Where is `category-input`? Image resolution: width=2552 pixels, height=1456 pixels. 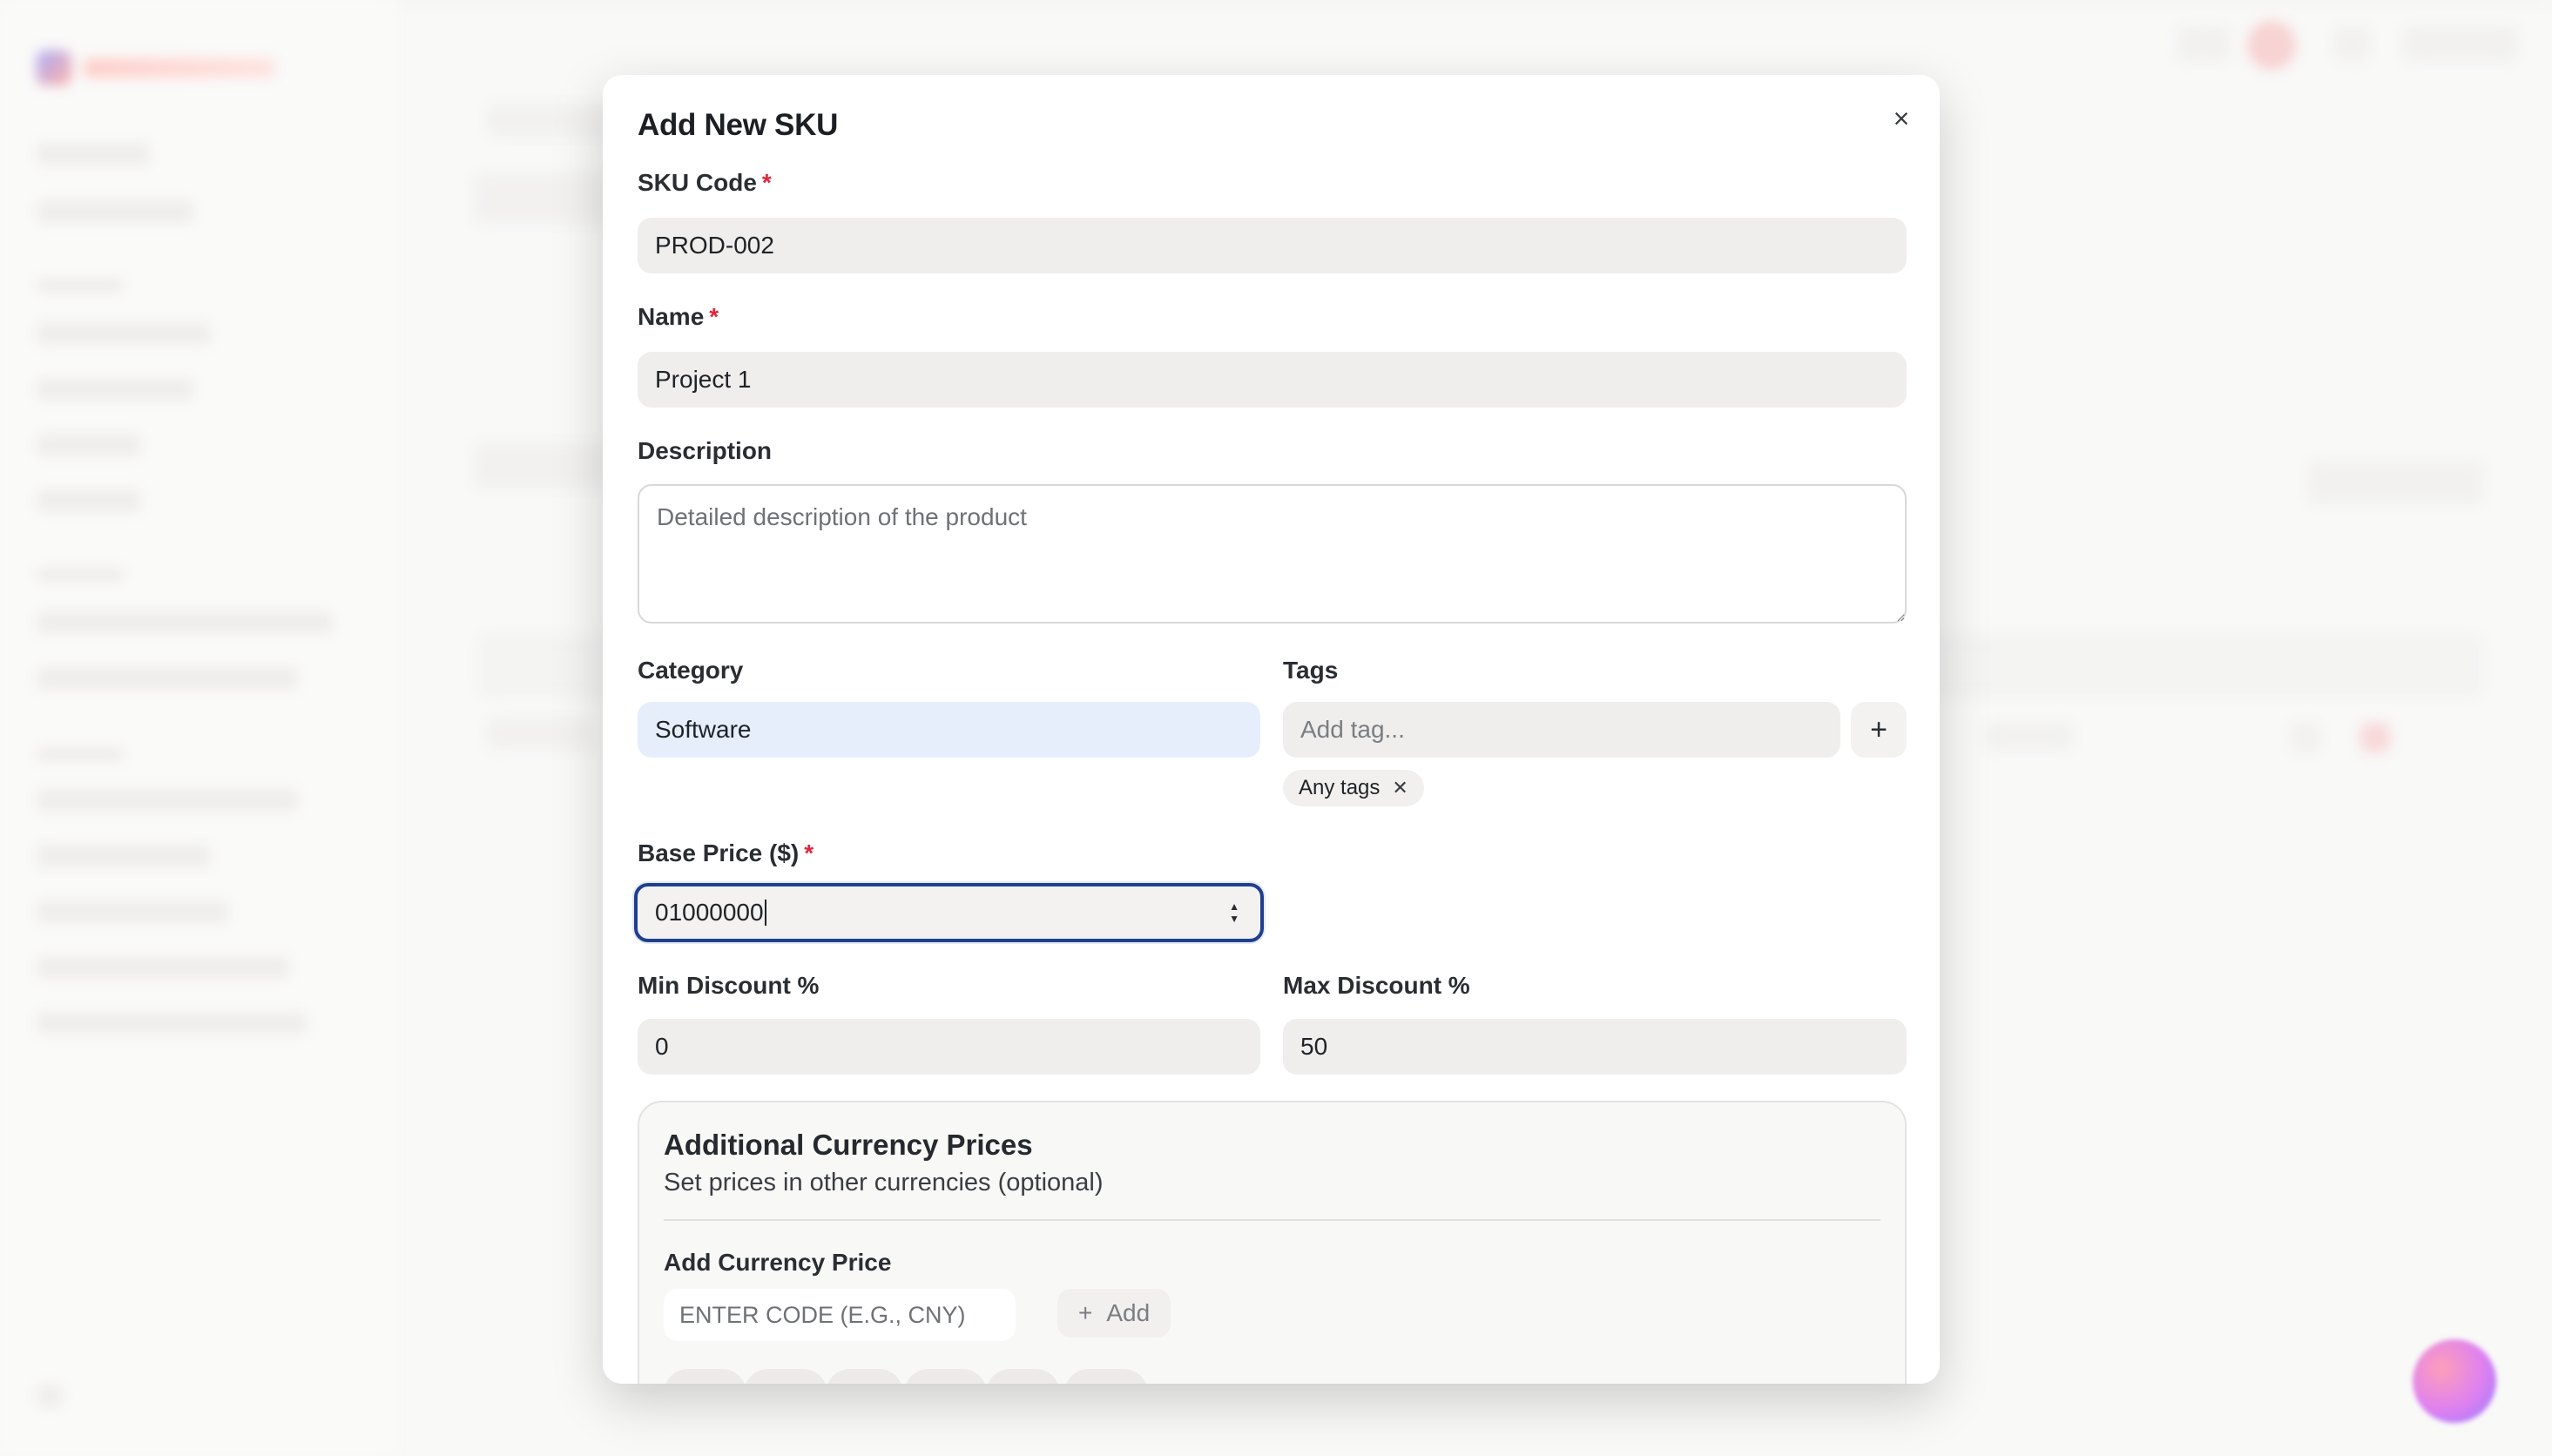 category-input is located at coordinates (949, 730).